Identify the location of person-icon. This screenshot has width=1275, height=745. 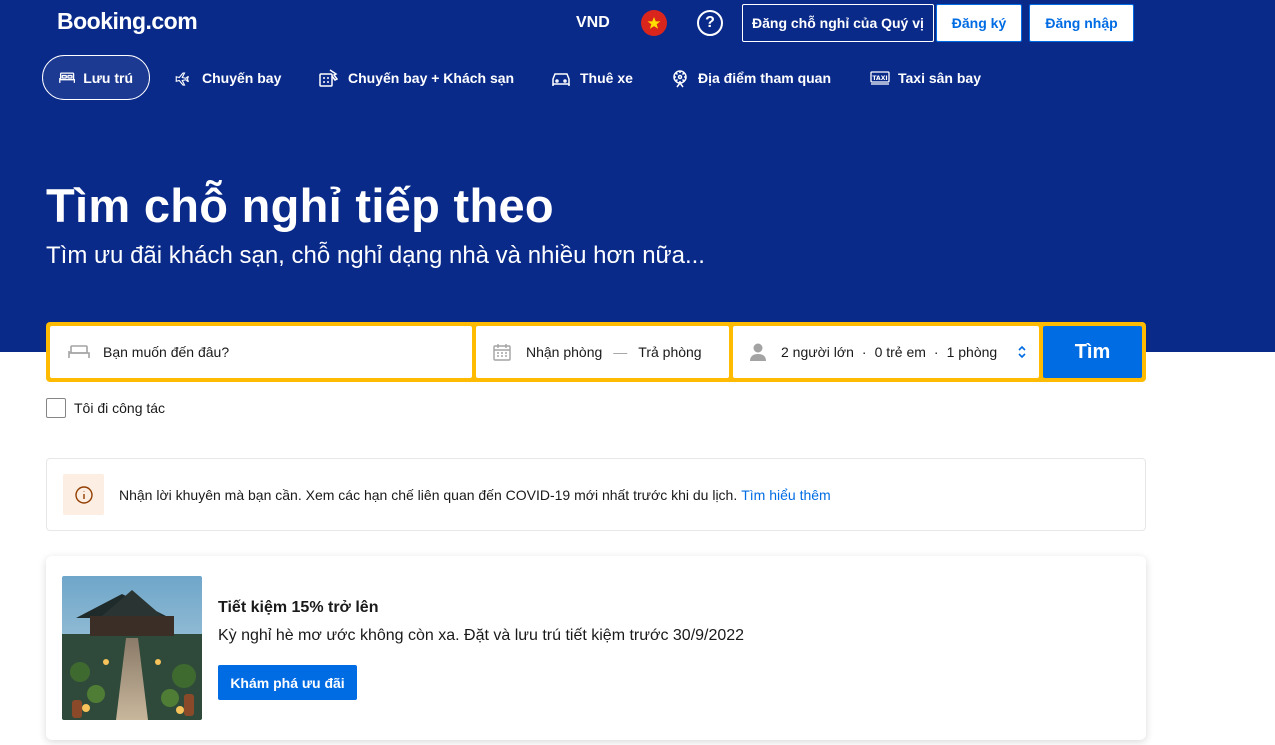
(758, 352).